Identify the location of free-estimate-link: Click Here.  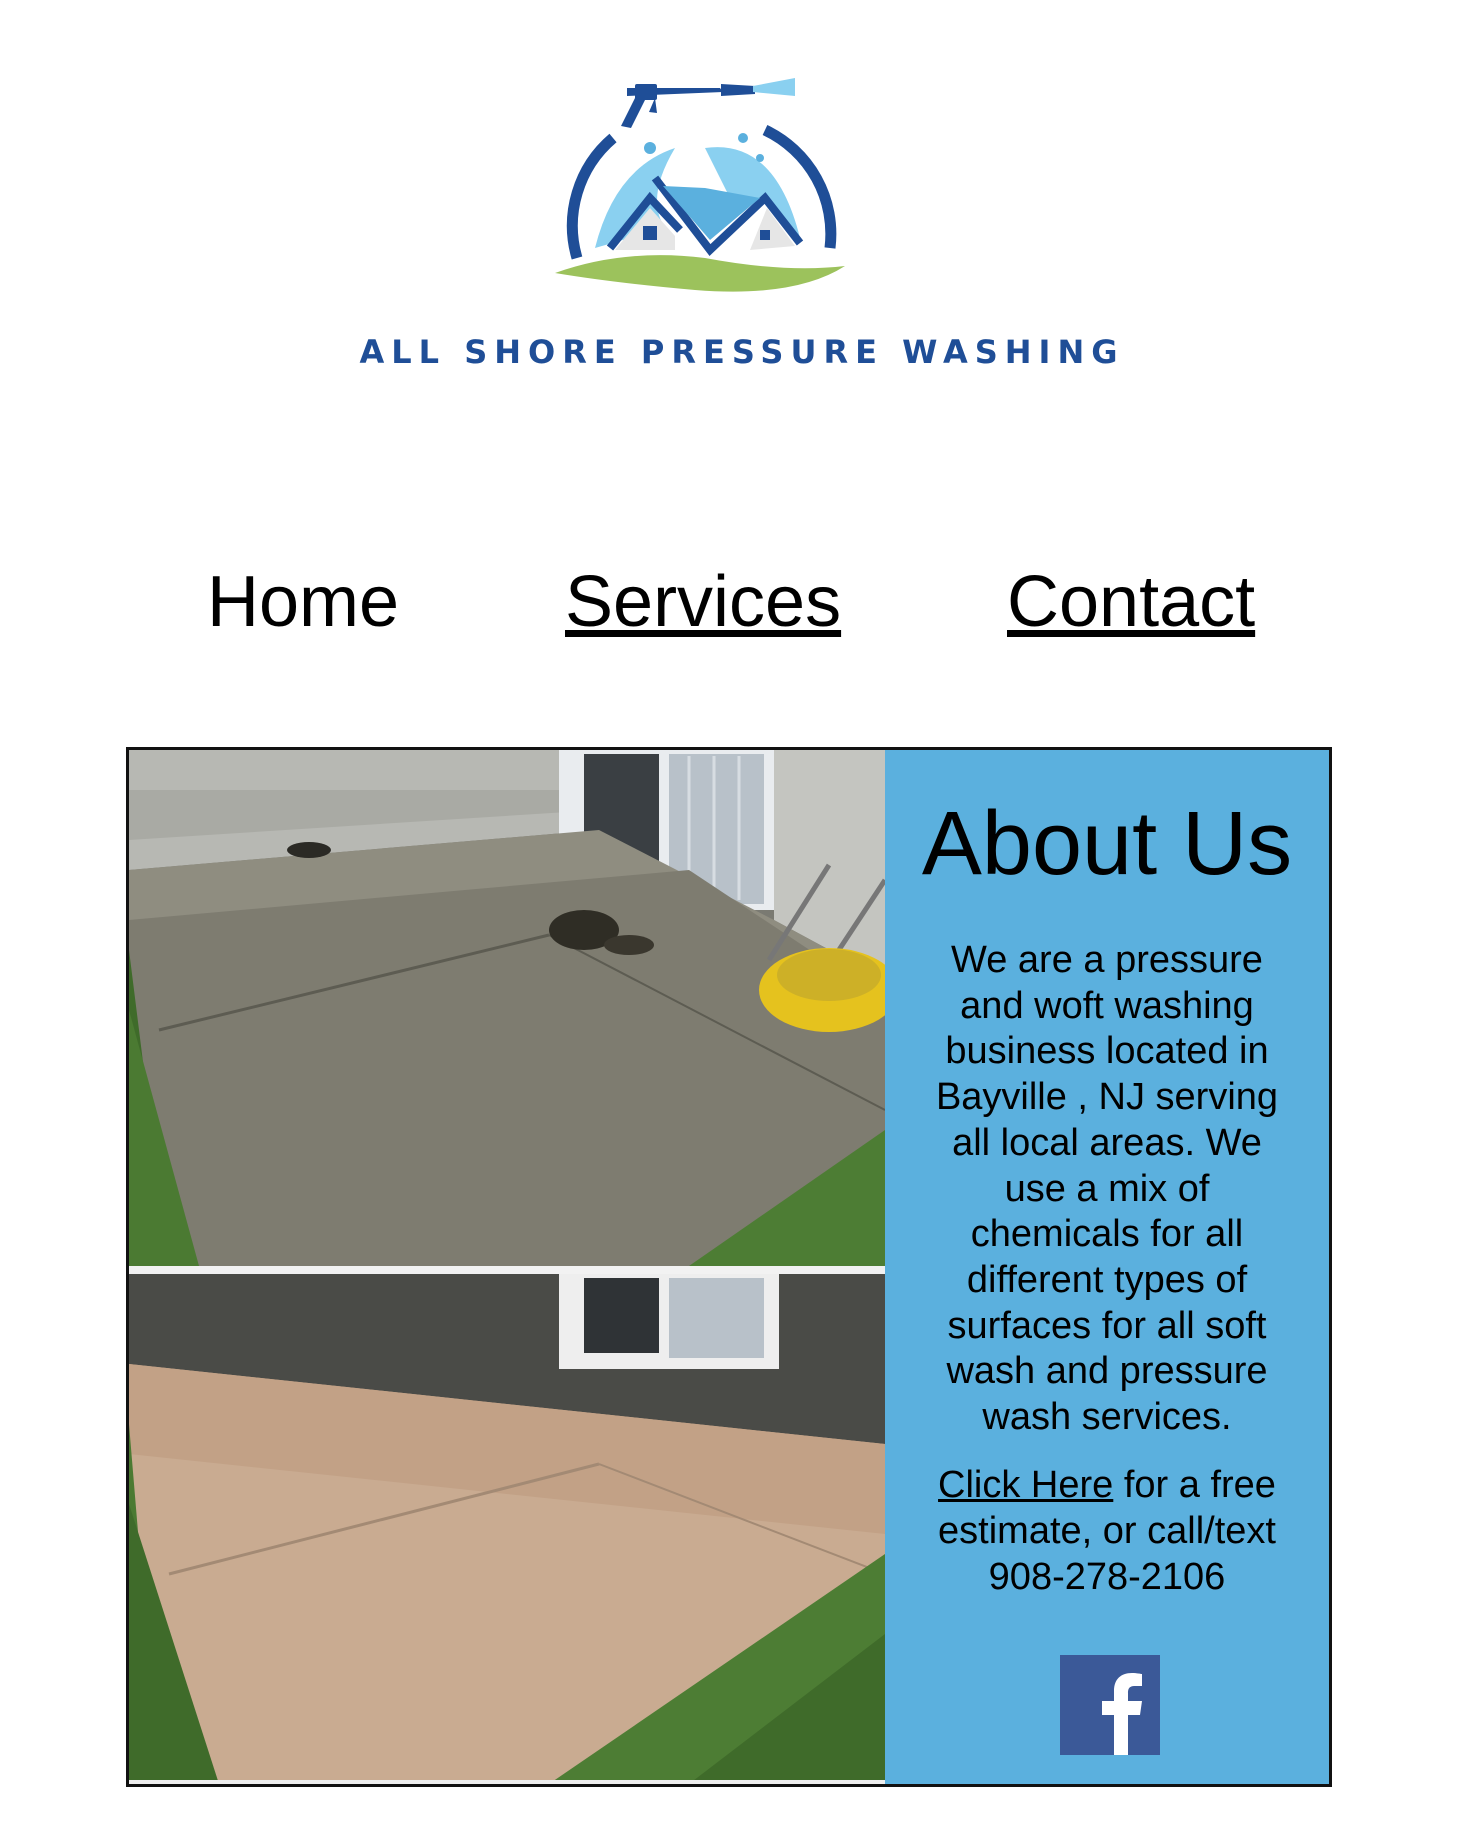
(1025, 1485).